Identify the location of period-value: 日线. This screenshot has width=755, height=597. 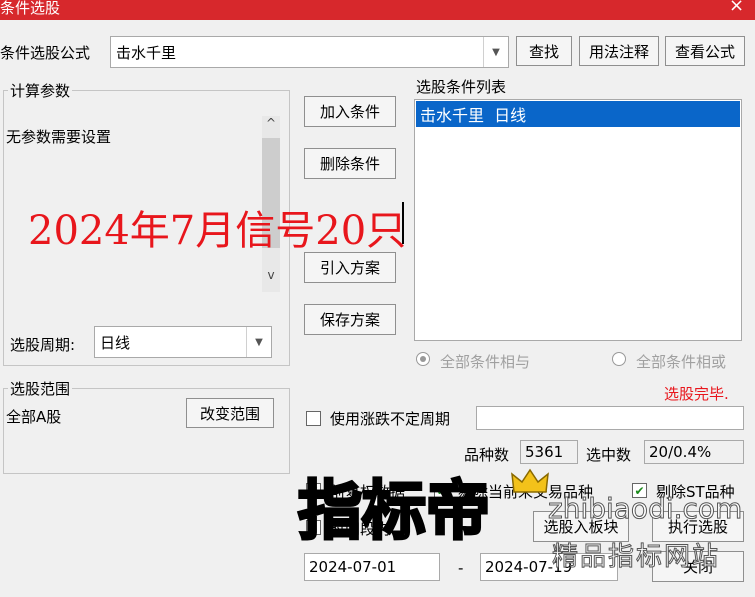
(115, 342).